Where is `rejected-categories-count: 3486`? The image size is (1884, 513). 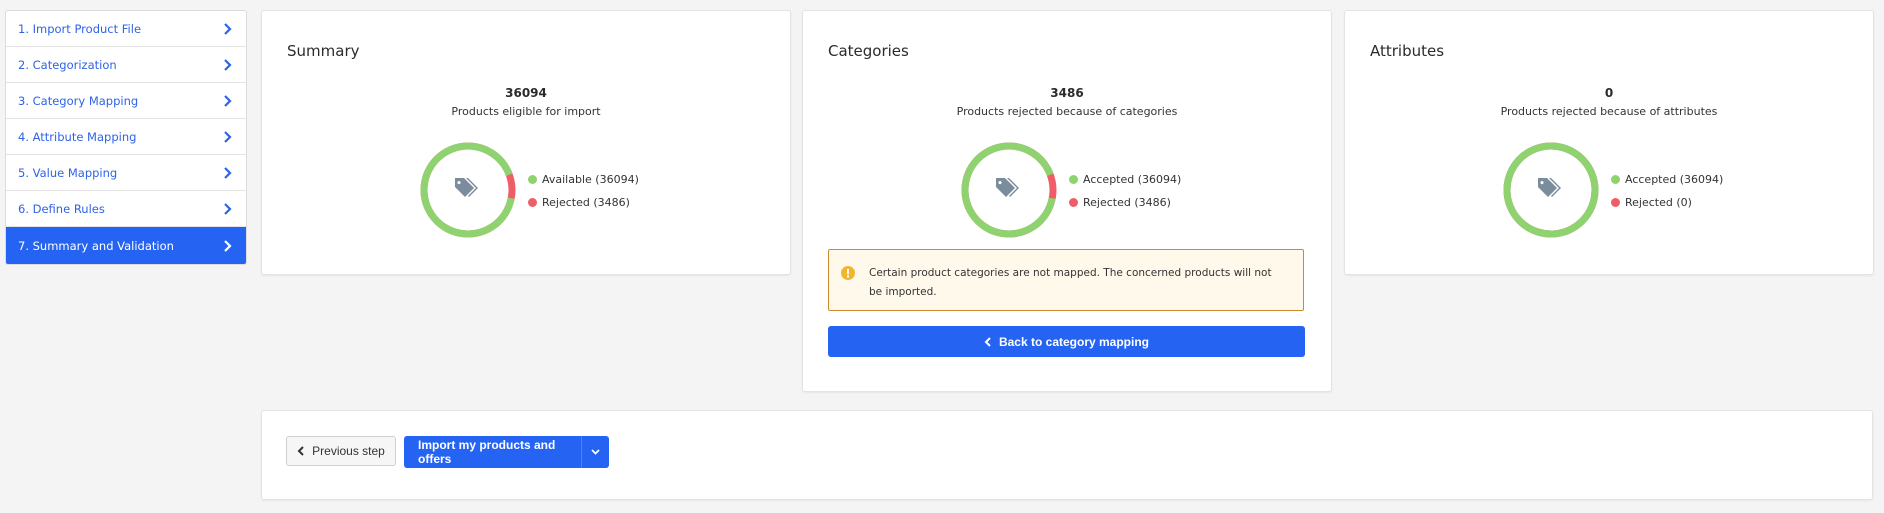 rejected-categories-count: 3486 is located at coordinates (1067, 93).